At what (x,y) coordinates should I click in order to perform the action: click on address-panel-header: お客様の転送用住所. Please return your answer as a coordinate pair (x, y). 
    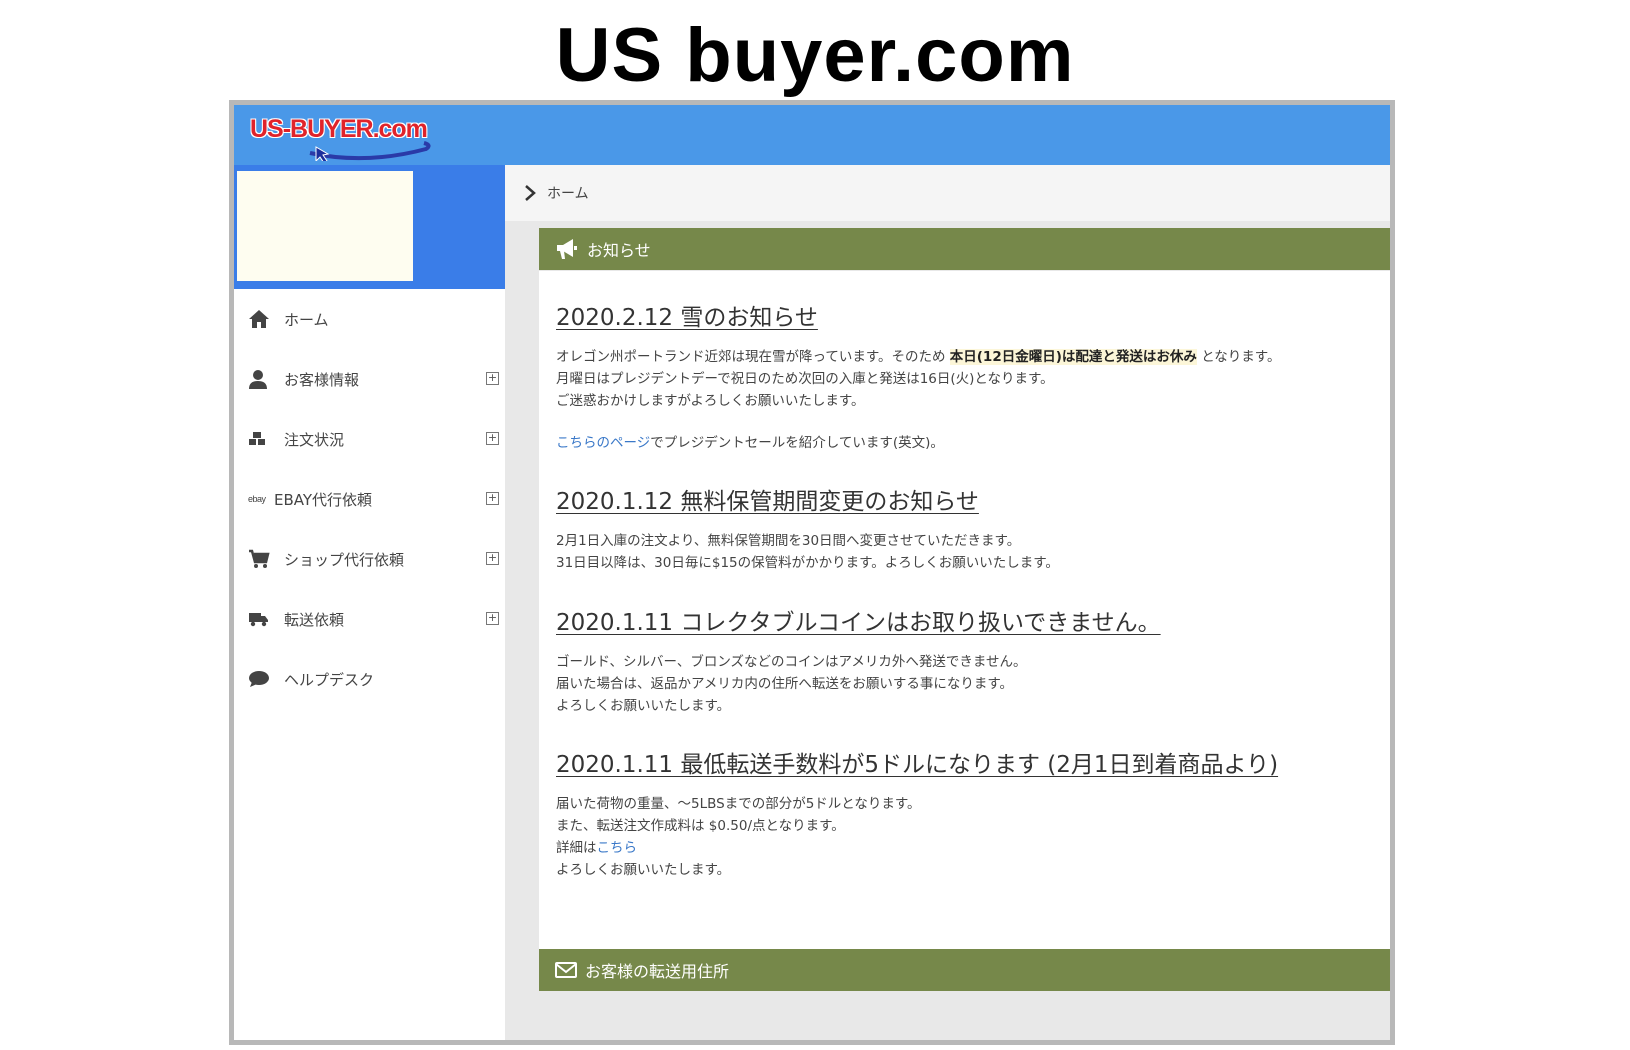
    Looking at the image, I should click on (964, 970).